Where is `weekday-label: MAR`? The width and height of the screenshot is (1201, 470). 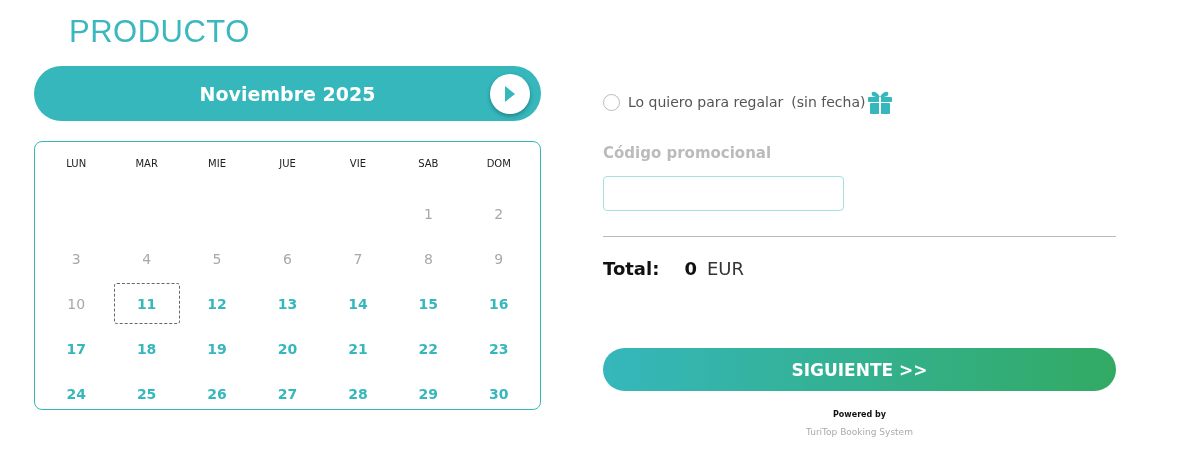 weekday-label: MAR is located at coordinates (146, 163).